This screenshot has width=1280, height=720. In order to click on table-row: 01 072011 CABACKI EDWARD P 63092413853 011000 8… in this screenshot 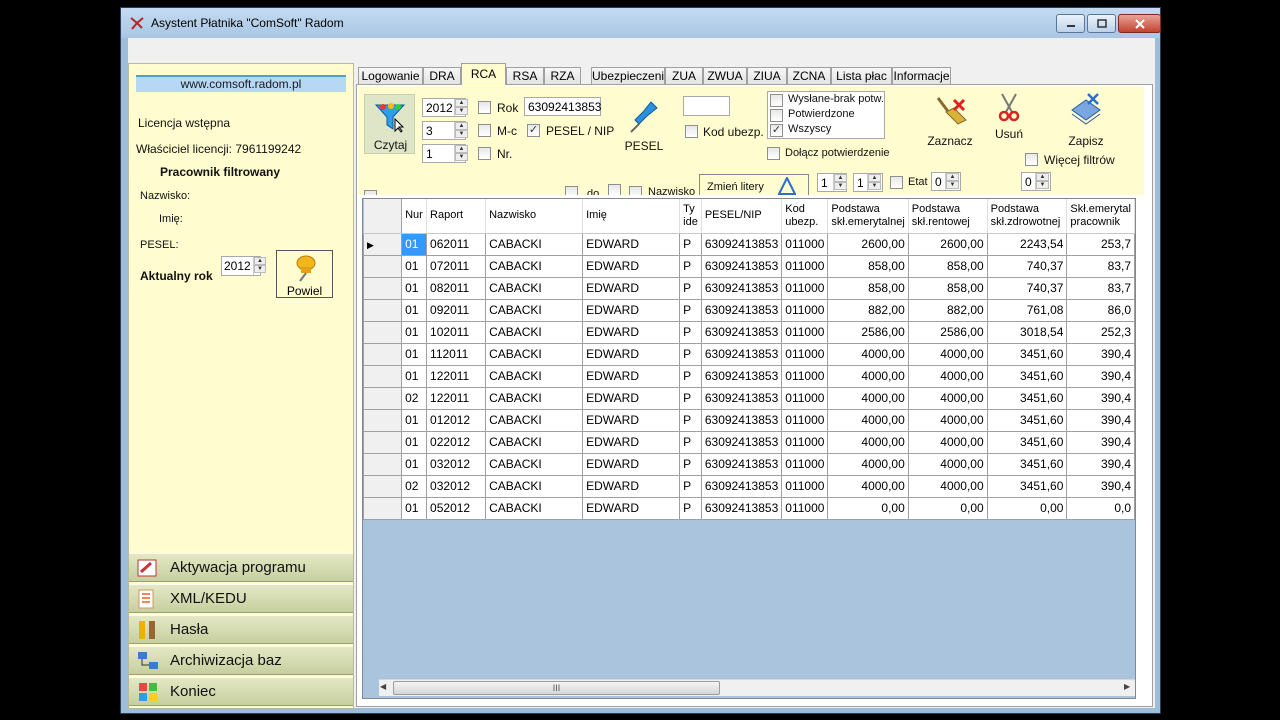, I will do `click(749, 266)`.